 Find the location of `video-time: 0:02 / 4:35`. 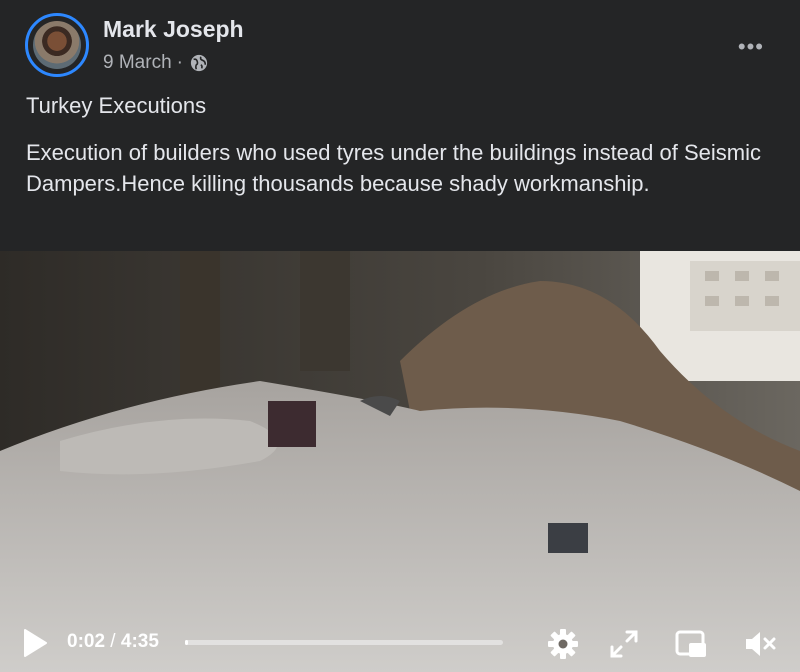

video-time: 0:02 / 4:35 is located at coordinates (113, 642).